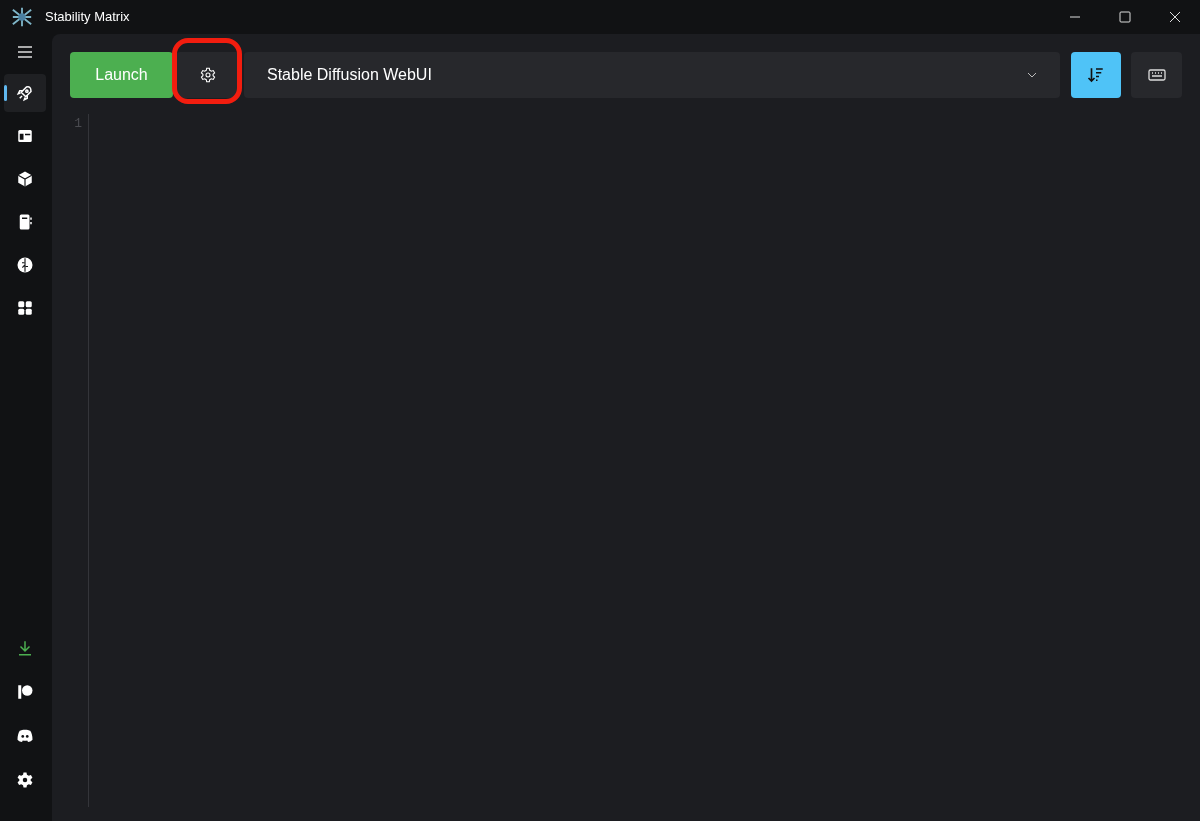 The image size is (1200, 821). What do you see at coordinates (25, 308) in the screenshot?
I see `grid-icon` at bounding box center [25, 308].